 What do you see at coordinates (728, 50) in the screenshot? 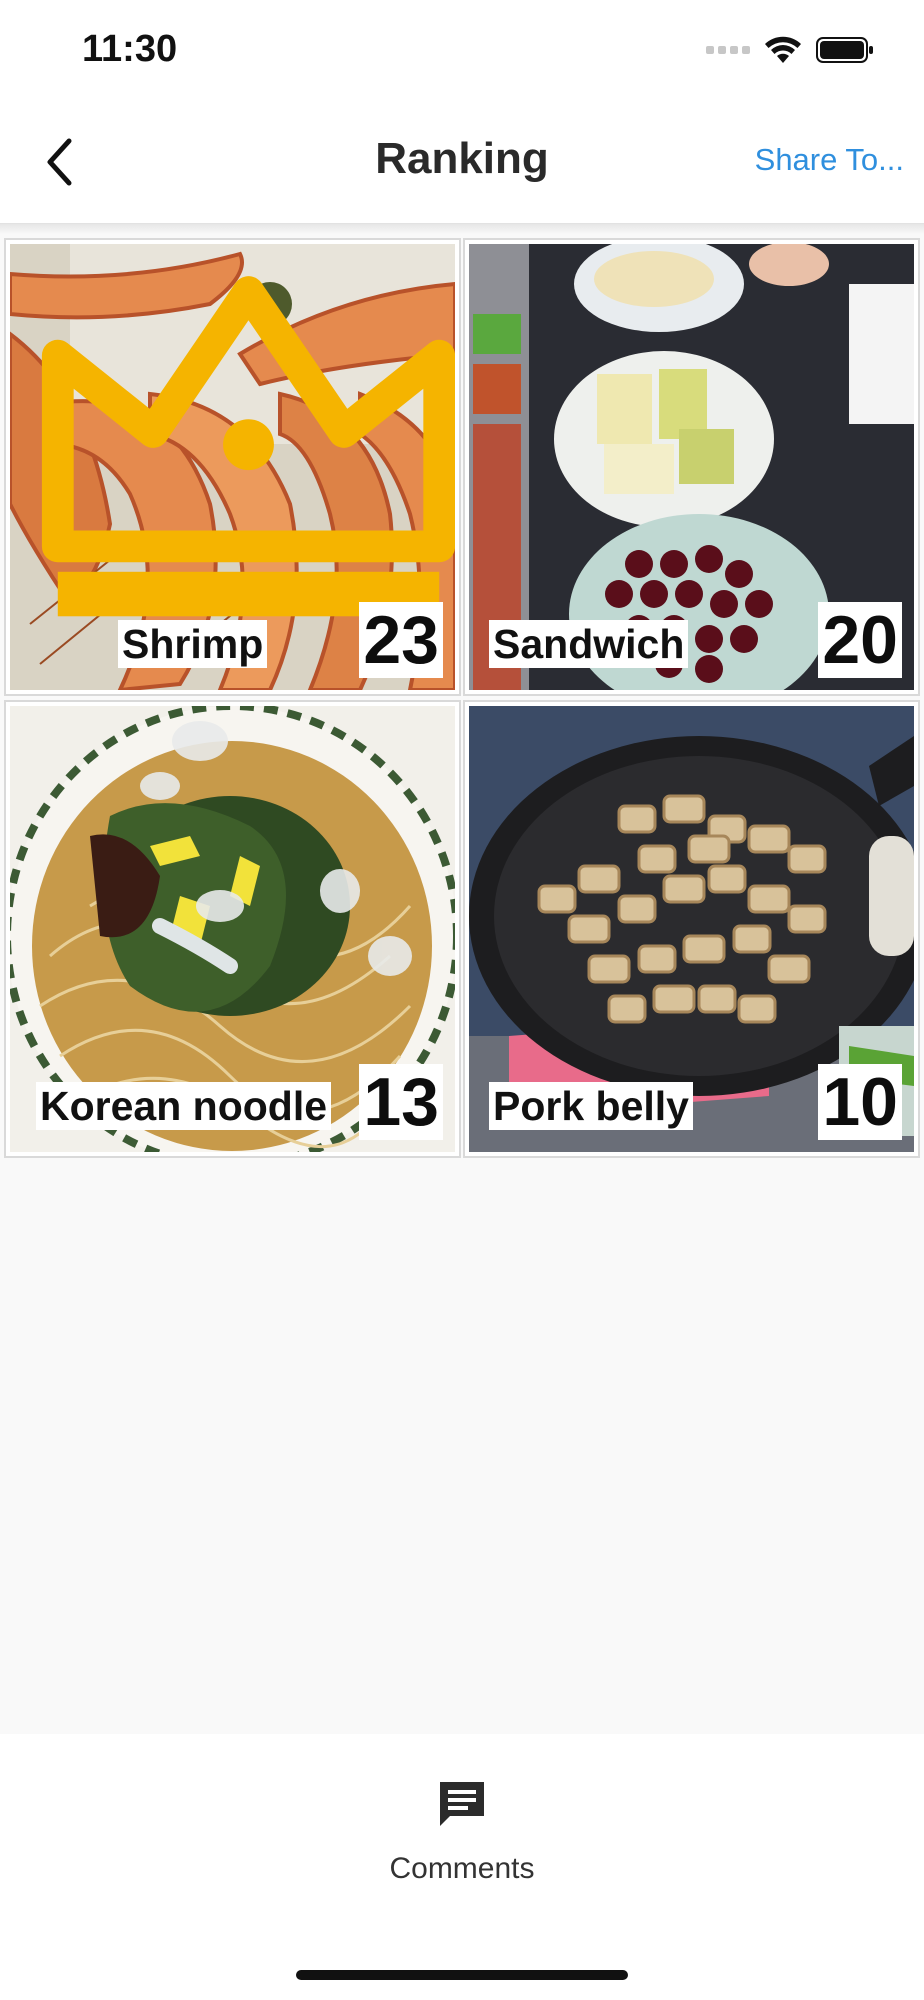
I see `cellular-signal-icon` at bounding box center [728, 50].